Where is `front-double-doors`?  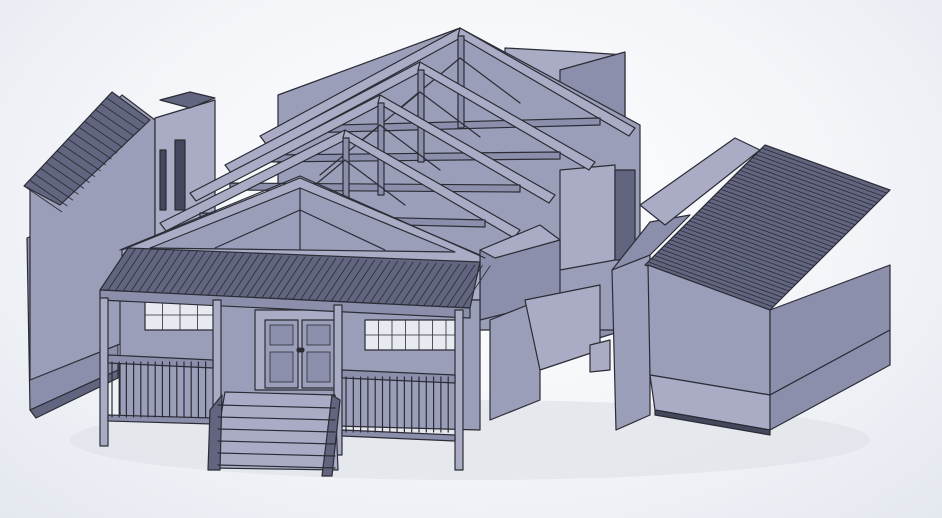
front-double-doors is located at coordinates (297, 350).